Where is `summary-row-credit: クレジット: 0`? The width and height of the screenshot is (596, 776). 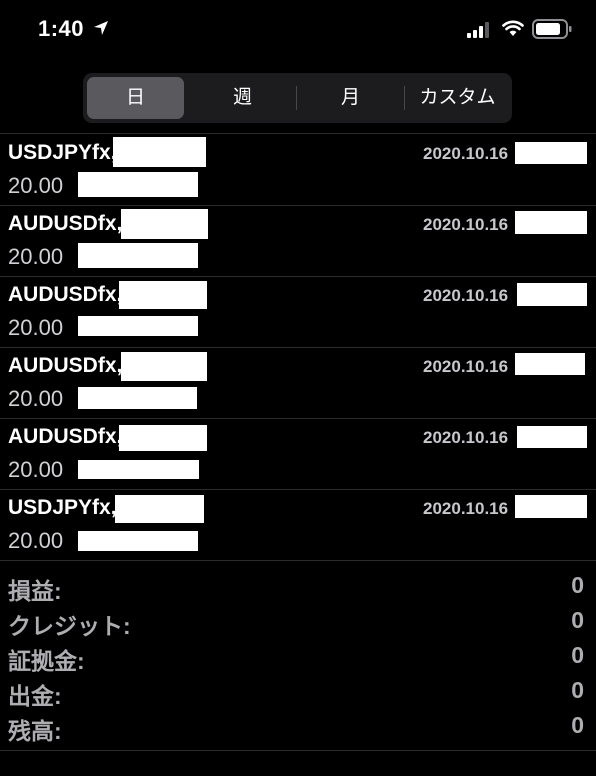 summary-row-credit: クレジット: 0 is located at coordinates (298, 622).